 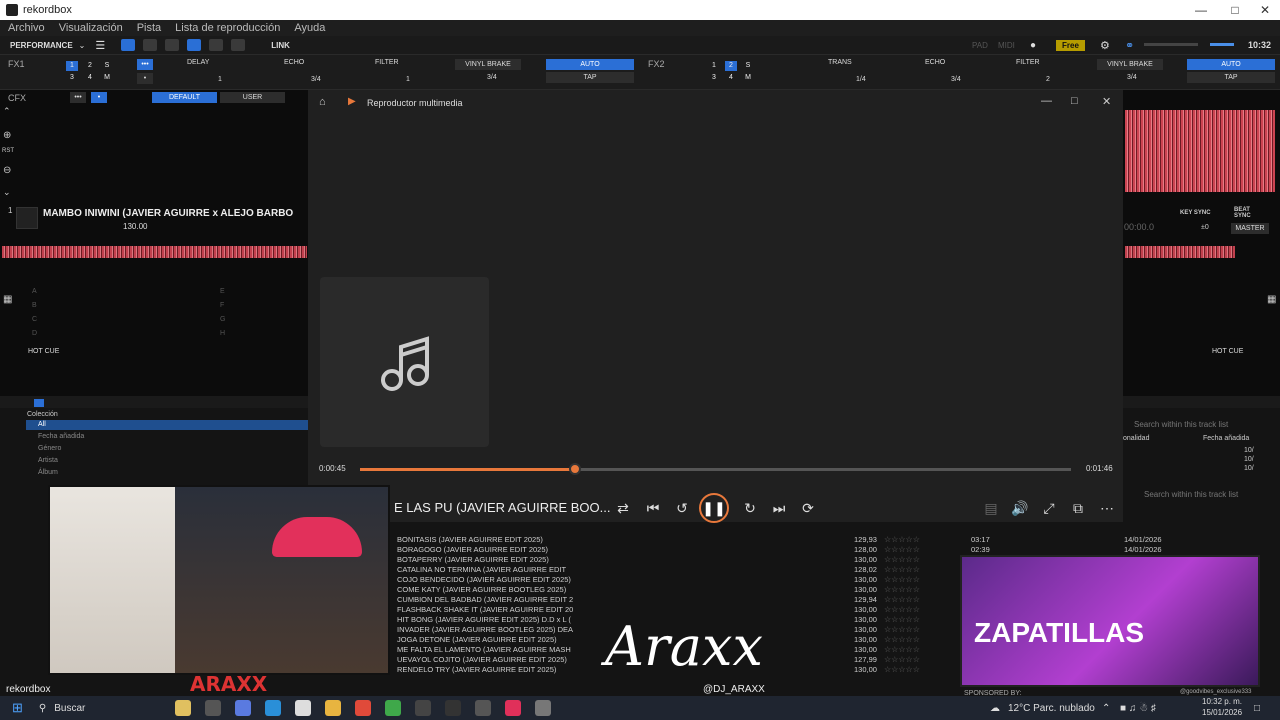 I want to click on menu-archivo: Archivo, so click(x=26, y=28).